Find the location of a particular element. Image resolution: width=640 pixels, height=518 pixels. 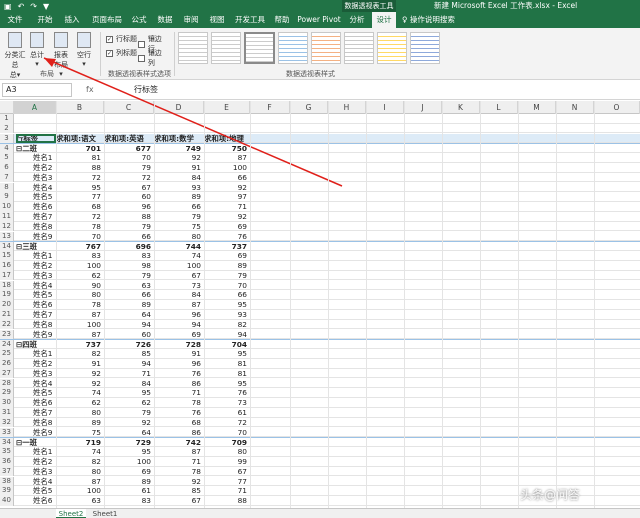

annotation-arrow is located at coordinates (193, 122).